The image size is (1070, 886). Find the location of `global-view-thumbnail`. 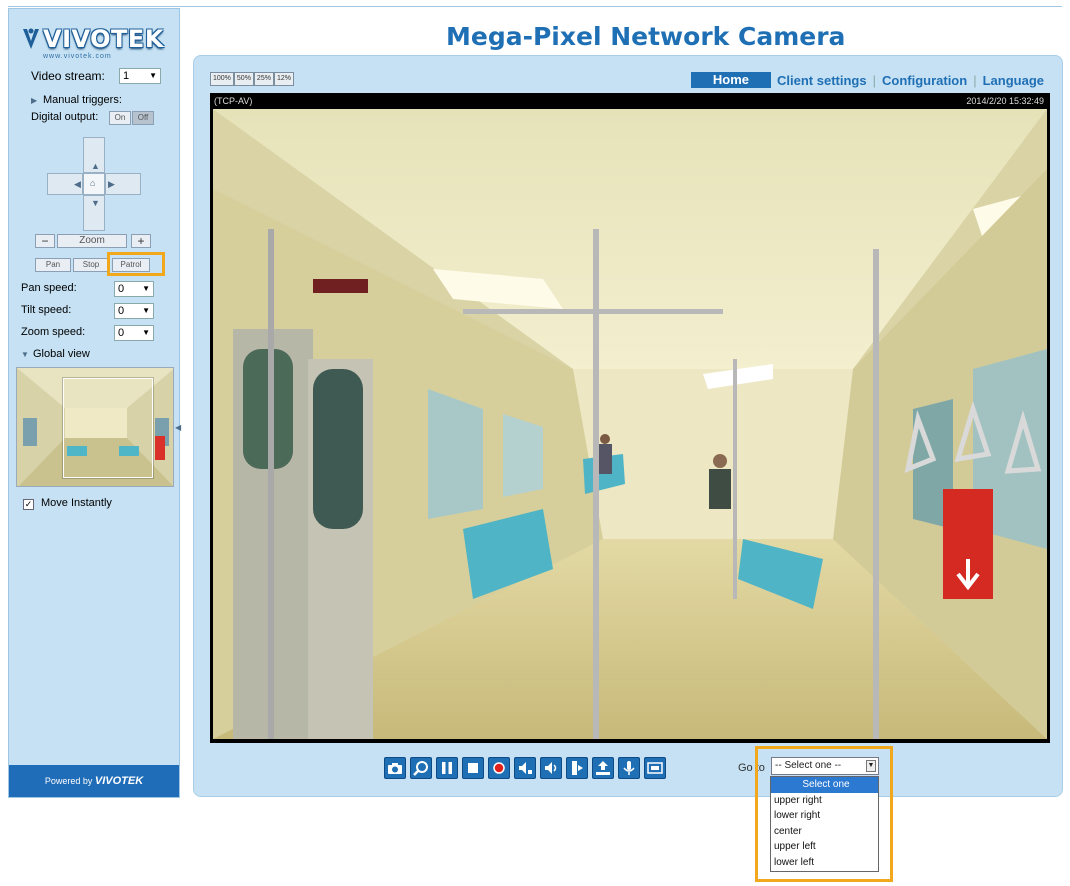

global-view-thumbnail is located at coordinates (95, 427).